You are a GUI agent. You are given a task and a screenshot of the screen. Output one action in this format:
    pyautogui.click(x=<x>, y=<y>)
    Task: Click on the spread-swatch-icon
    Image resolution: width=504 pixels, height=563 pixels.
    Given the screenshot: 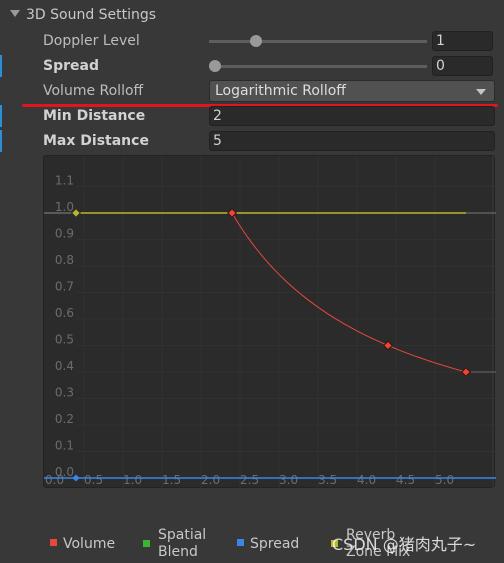 What is the action you would take?
    pyautogui.click(x=240, y=542)
    